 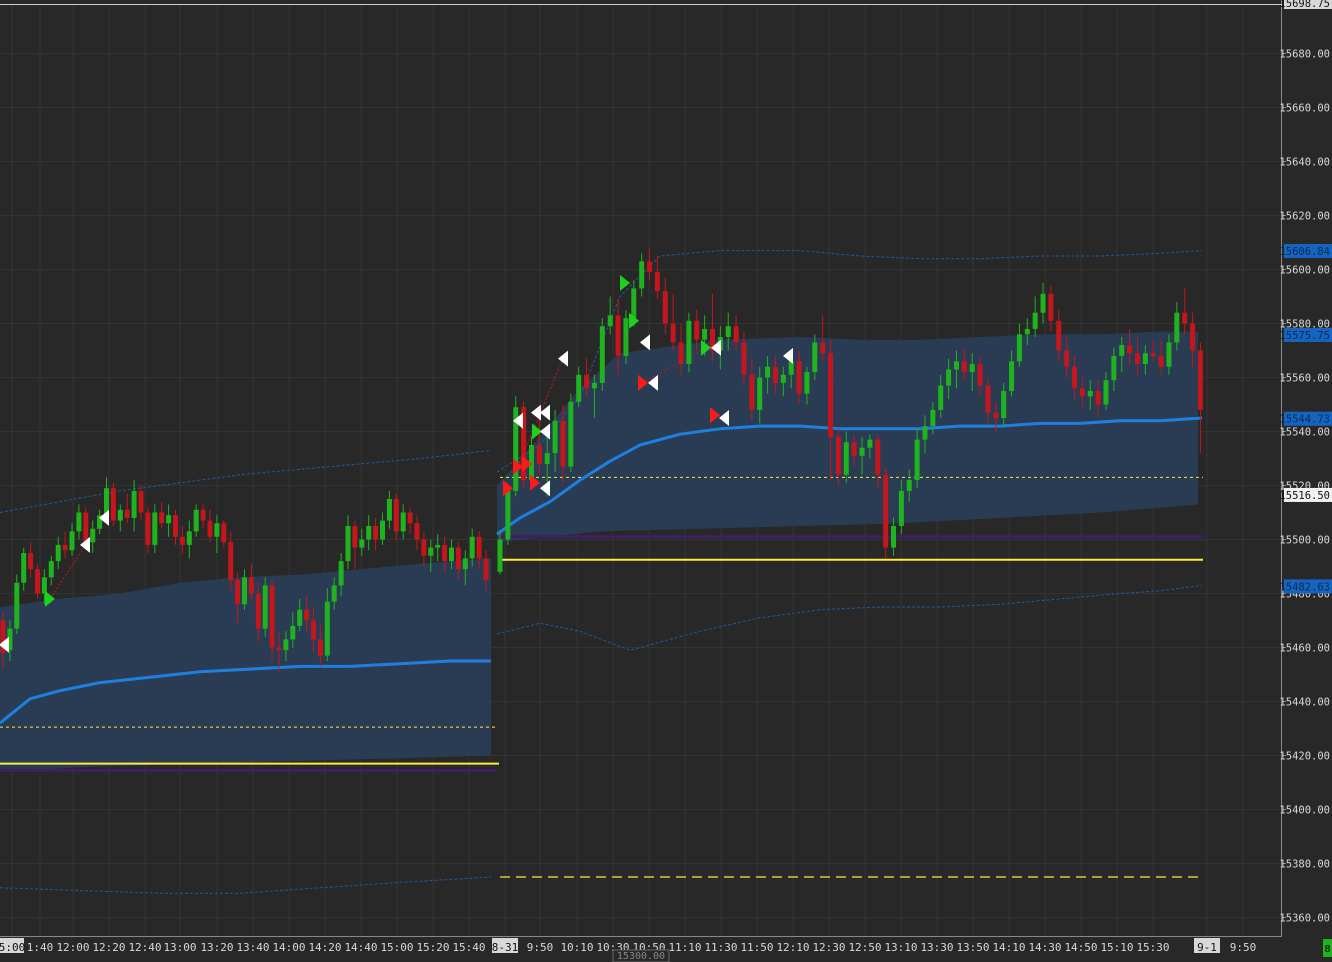 I want to click on x-tick-label: 1:40, so click(x=40, y=947).